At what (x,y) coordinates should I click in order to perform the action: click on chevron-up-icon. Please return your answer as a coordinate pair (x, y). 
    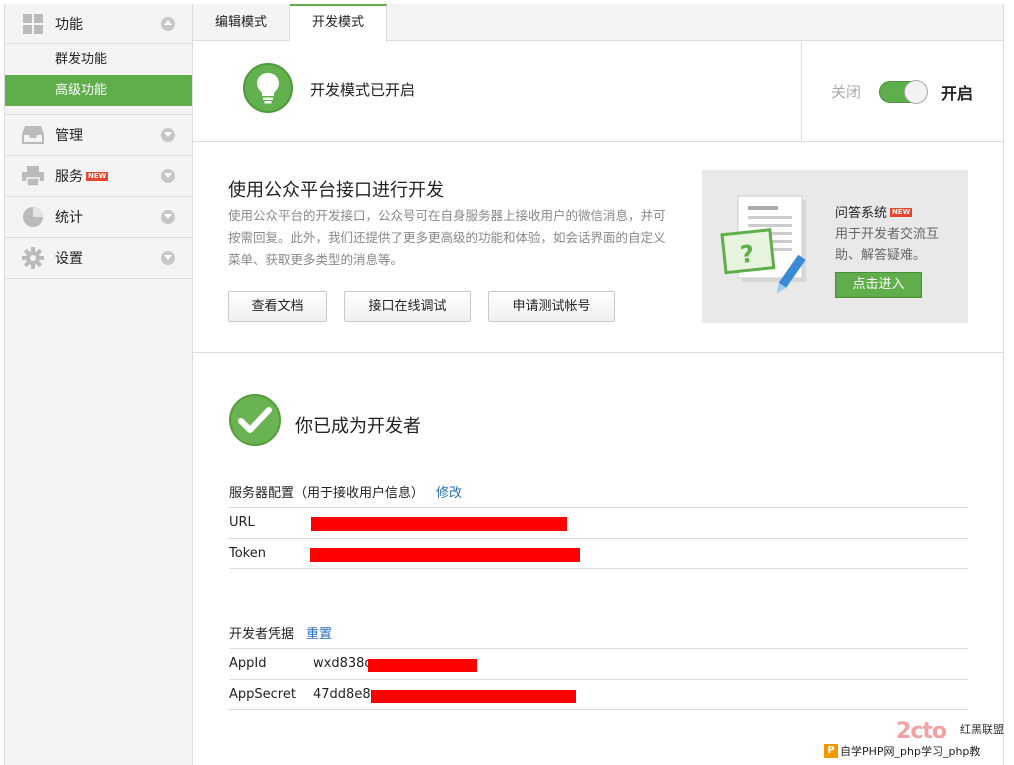
    Looking at the image, I should click on (168, 24).